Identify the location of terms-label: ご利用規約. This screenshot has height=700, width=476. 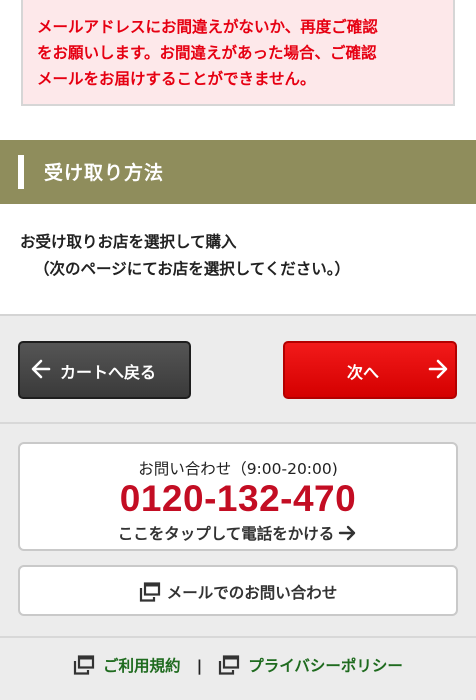
(142, 666).